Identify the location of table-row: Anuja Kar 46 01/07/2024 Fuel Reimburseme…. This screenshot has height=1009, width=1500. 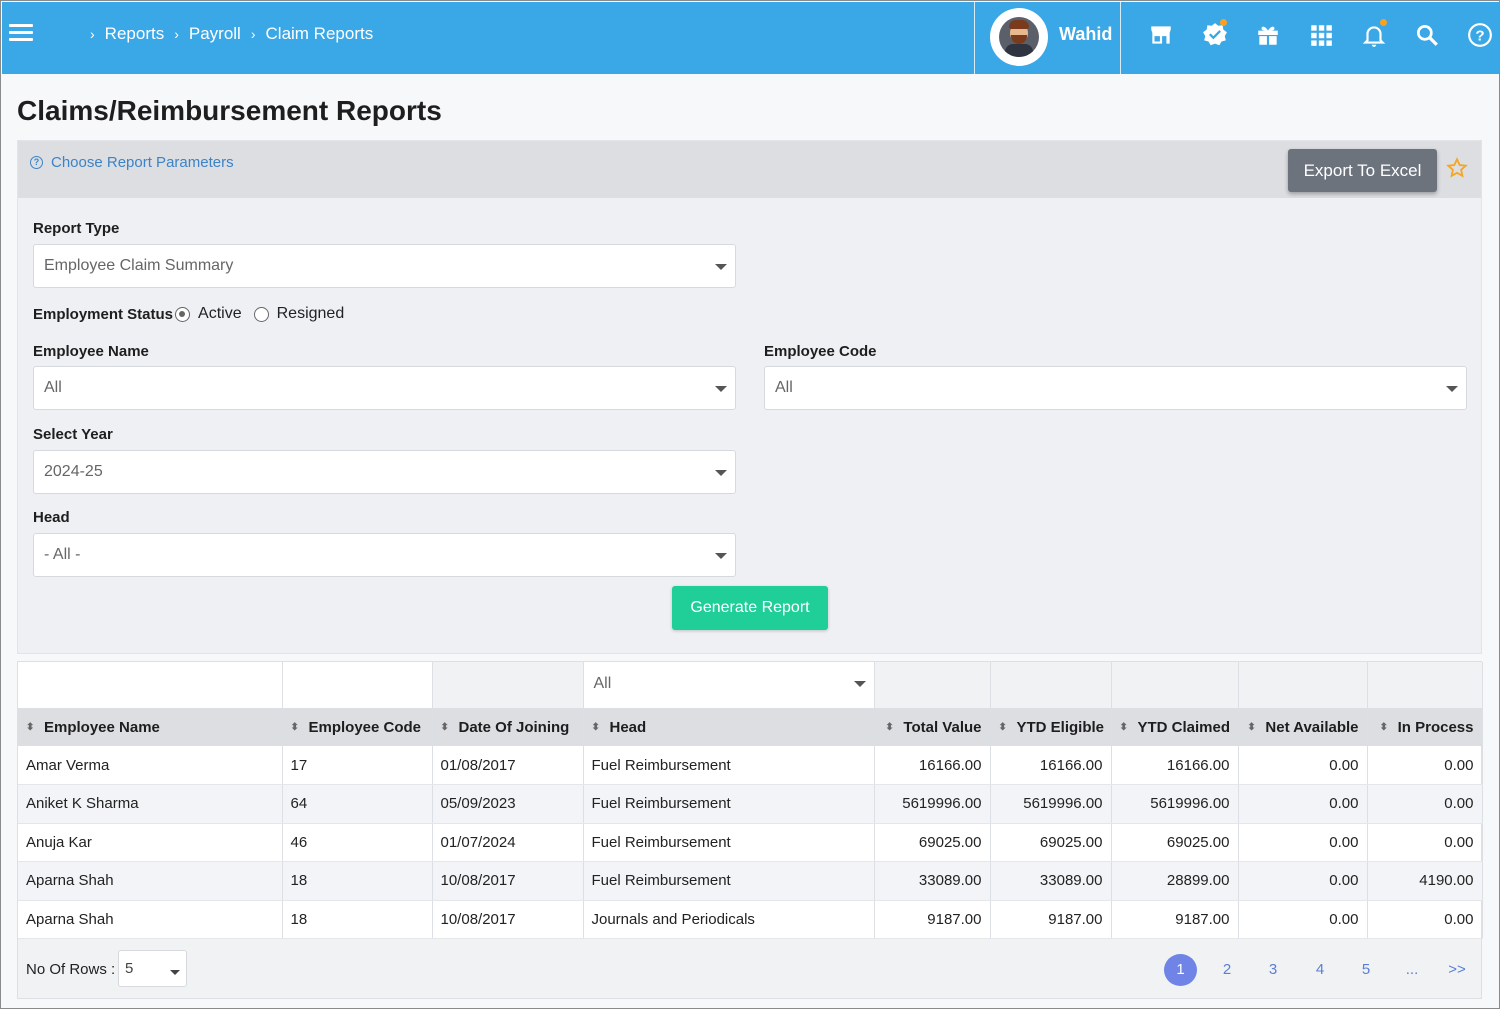
(750, 842).